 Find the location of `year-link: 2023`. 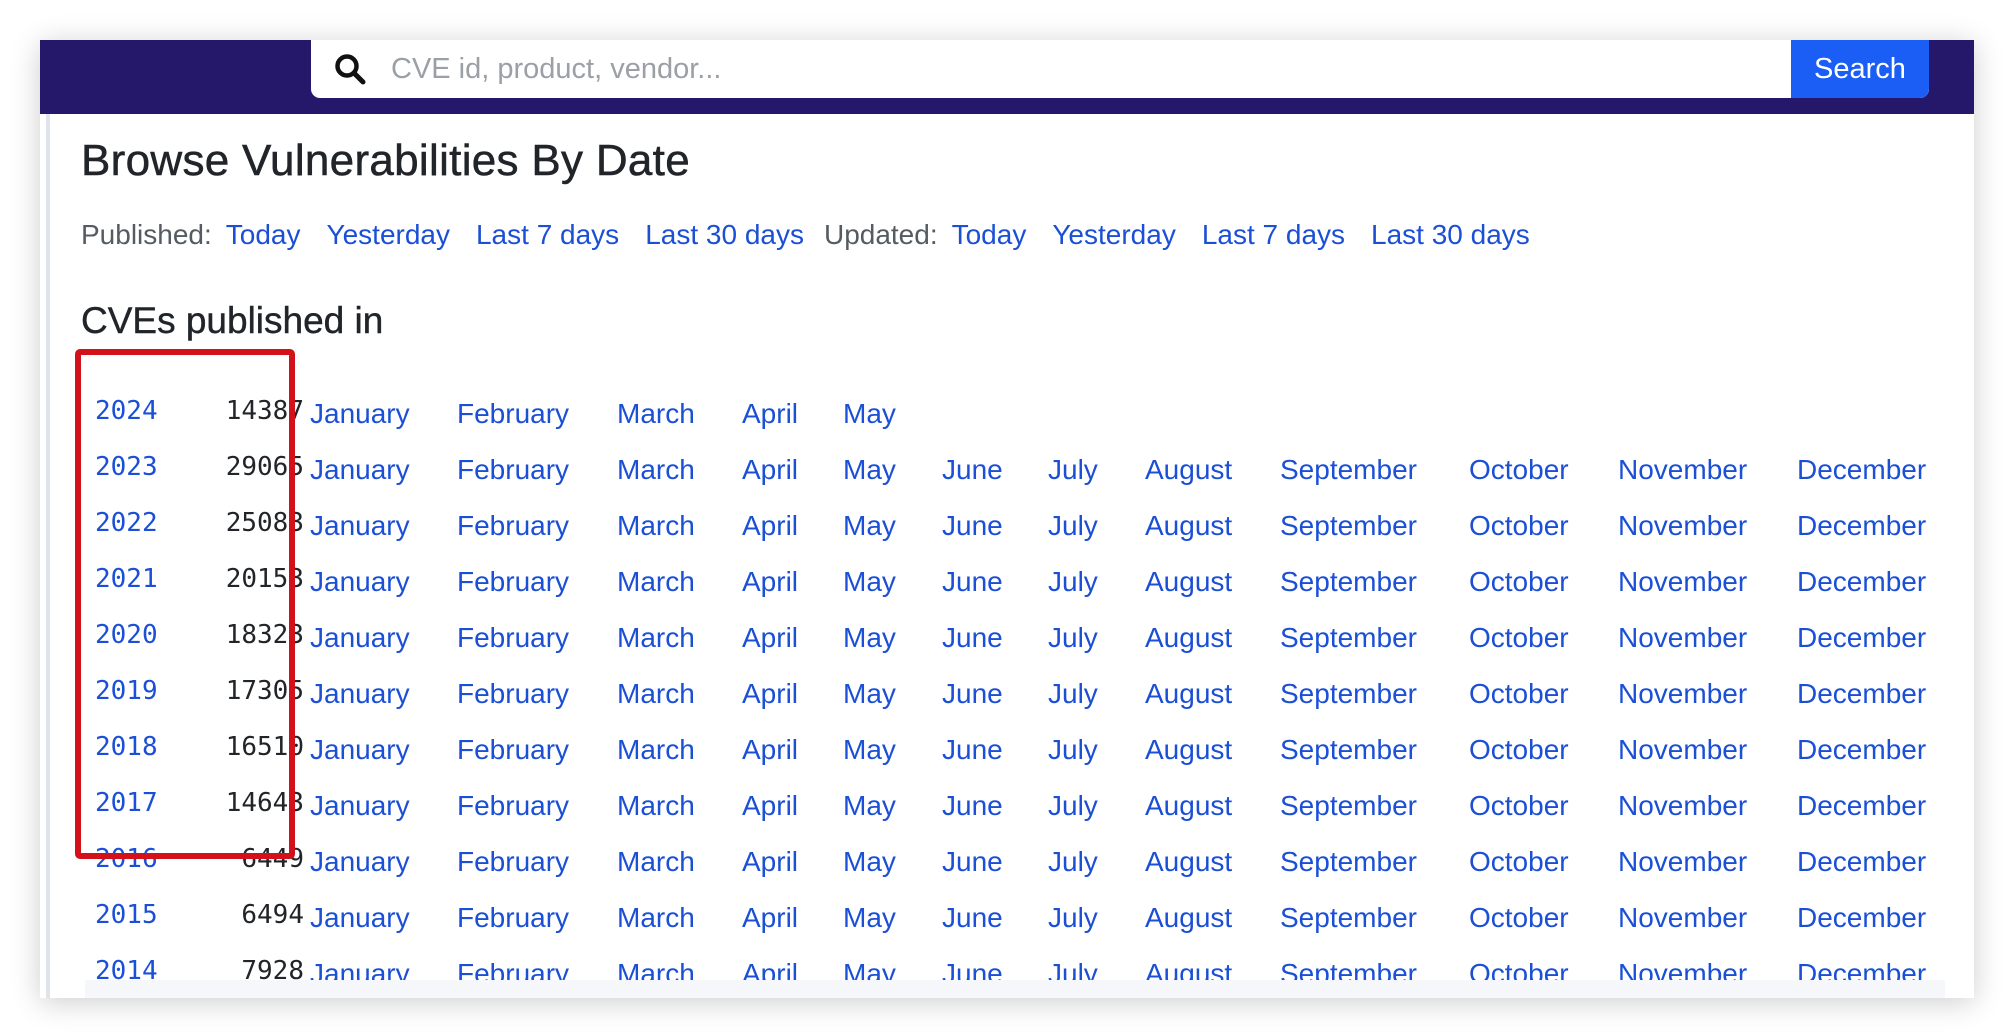

year-link: 2023 is located at coordinates (126, 467).